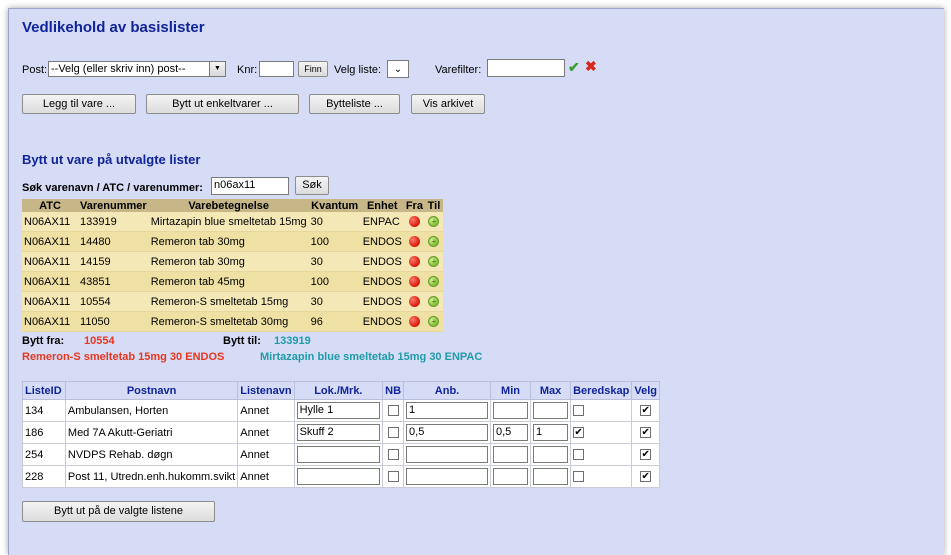 This screenshot has height=555, width=951. Describe the element at coordinates (276, 69) in the screenshot. I see `knr-input` at that location.